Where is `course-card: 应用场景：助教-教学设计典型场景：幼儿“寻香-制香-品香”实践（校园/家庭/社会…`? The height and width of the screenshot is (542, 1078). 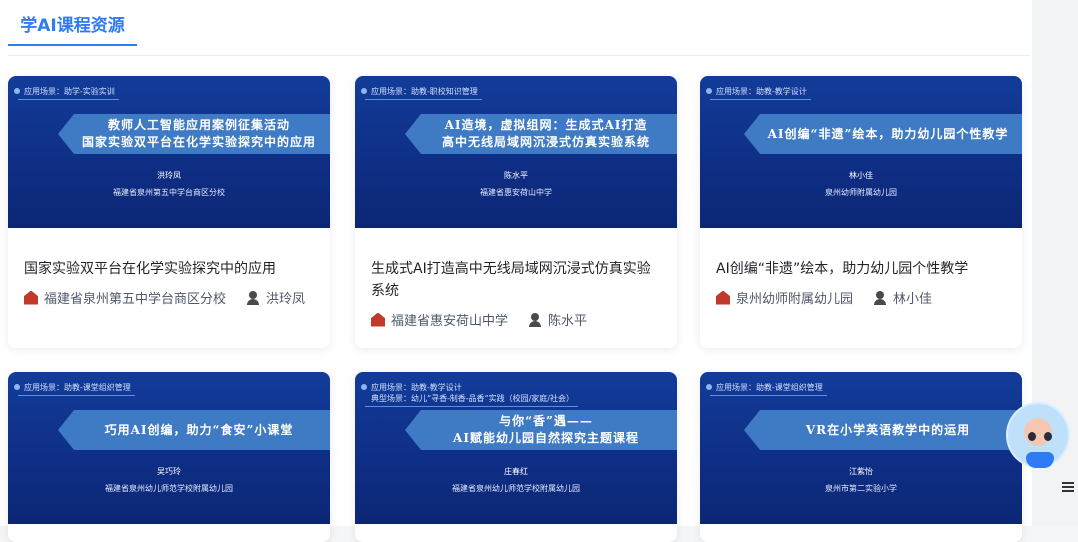
course-card: 应用场景：助教-教学设计典型场景：幼儿“寻香-制香-品香”实践（校园/家庭/社会… is located at coordinates (516, 457).